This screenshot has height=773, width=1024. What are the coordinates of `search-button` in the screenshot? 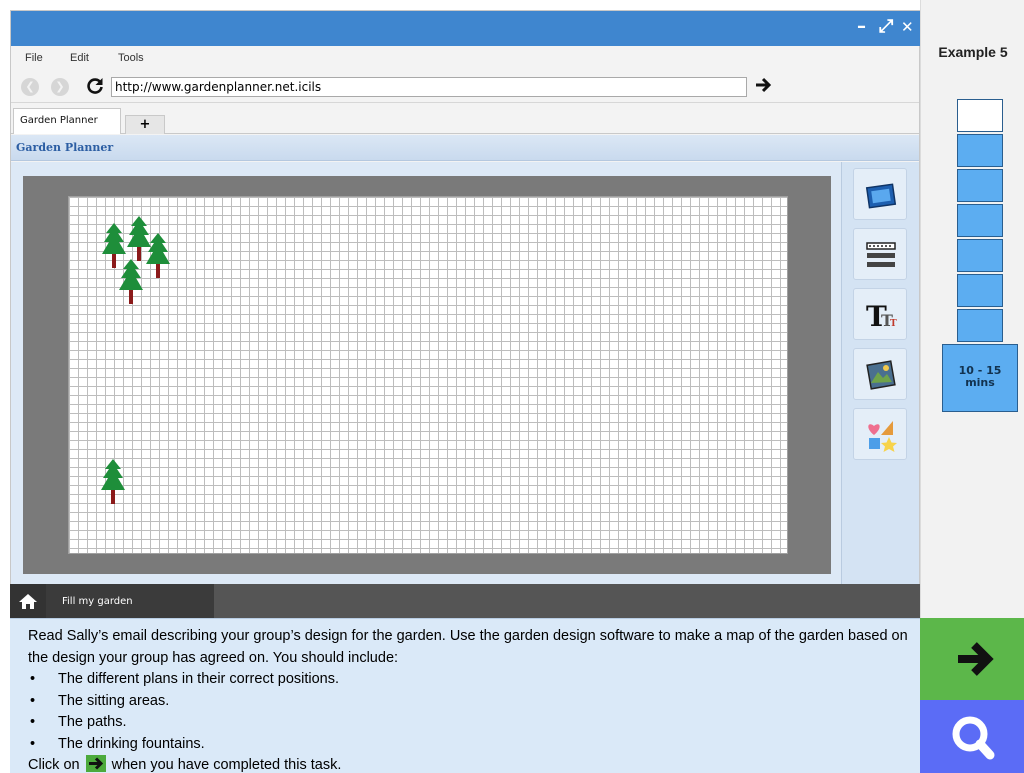 It's located at (972, 736).